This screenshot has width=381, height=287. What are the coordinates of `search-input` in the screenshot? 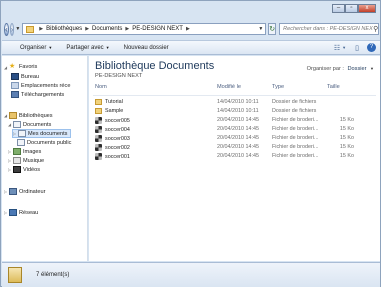 It's located at (328, 29).